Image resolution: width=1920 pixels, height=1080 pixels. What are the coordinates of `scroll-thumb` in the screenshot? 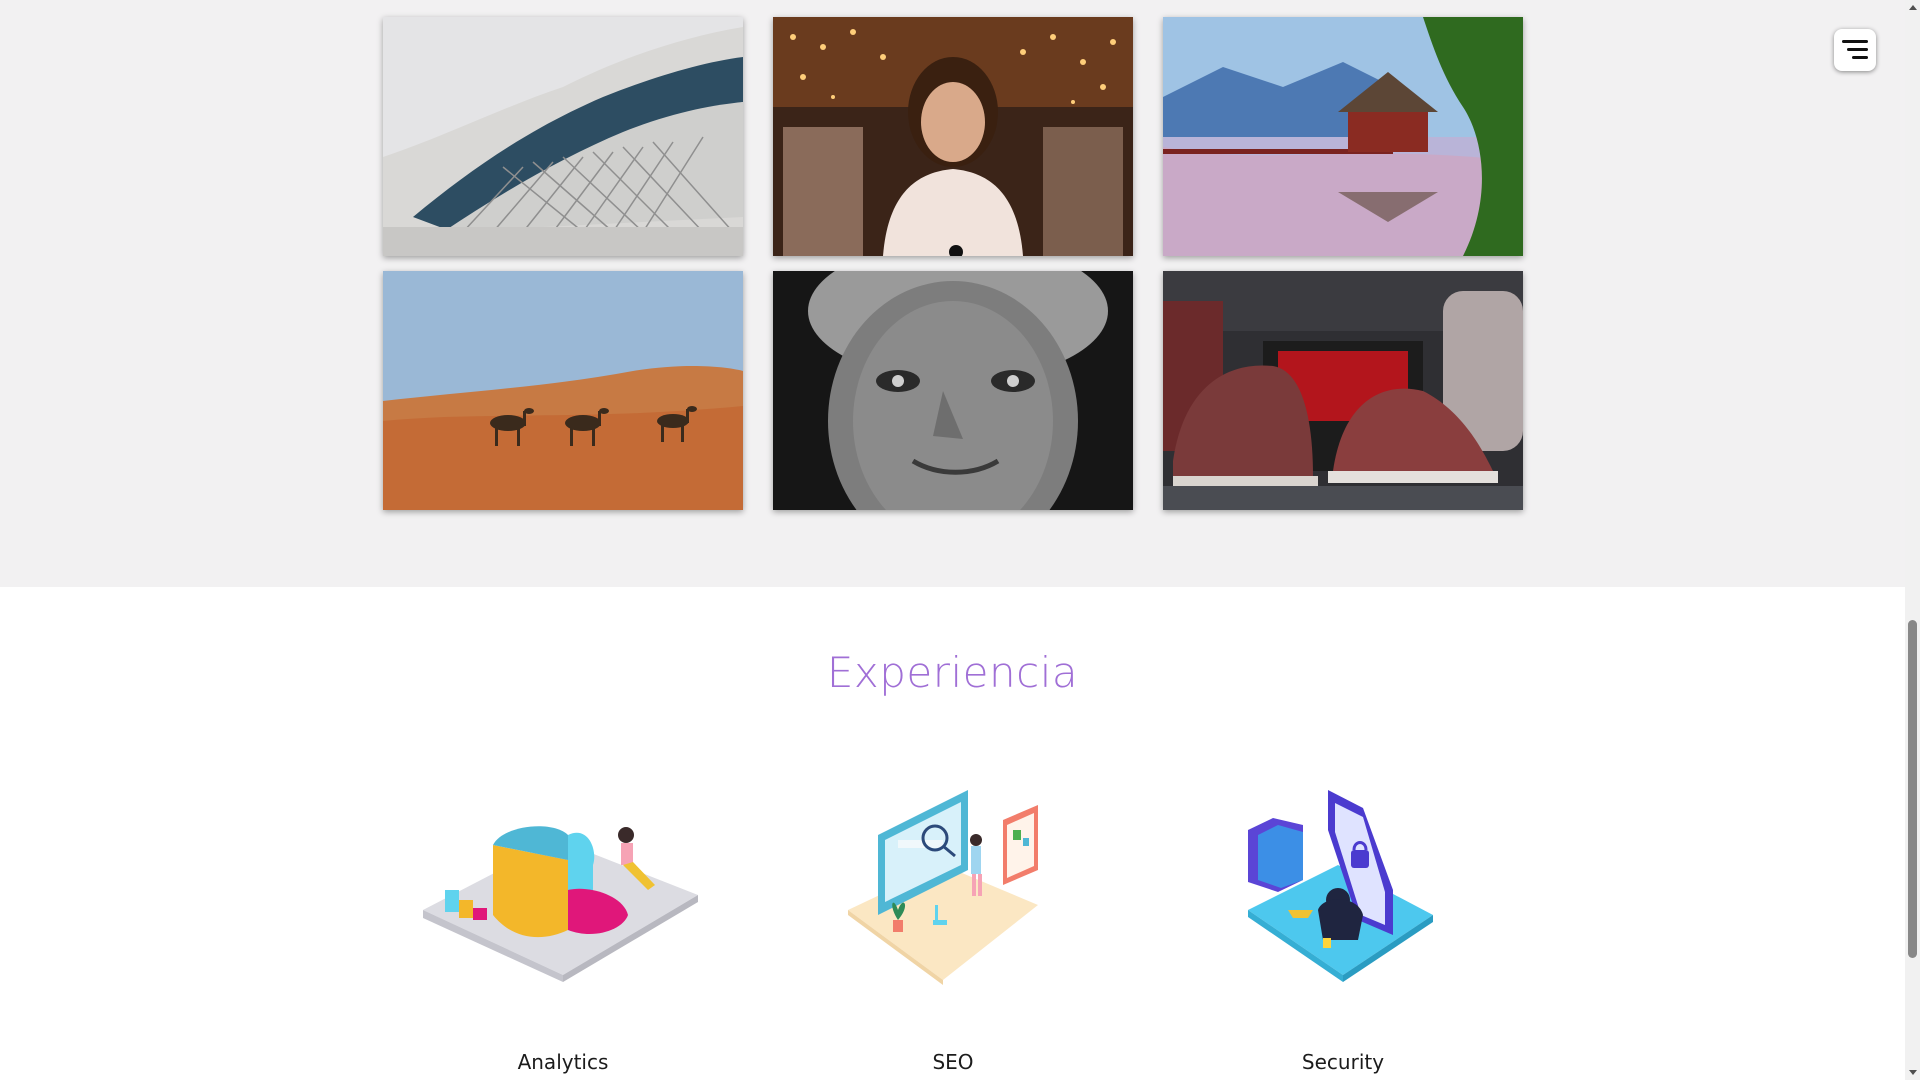 It's located at (1912, 789).